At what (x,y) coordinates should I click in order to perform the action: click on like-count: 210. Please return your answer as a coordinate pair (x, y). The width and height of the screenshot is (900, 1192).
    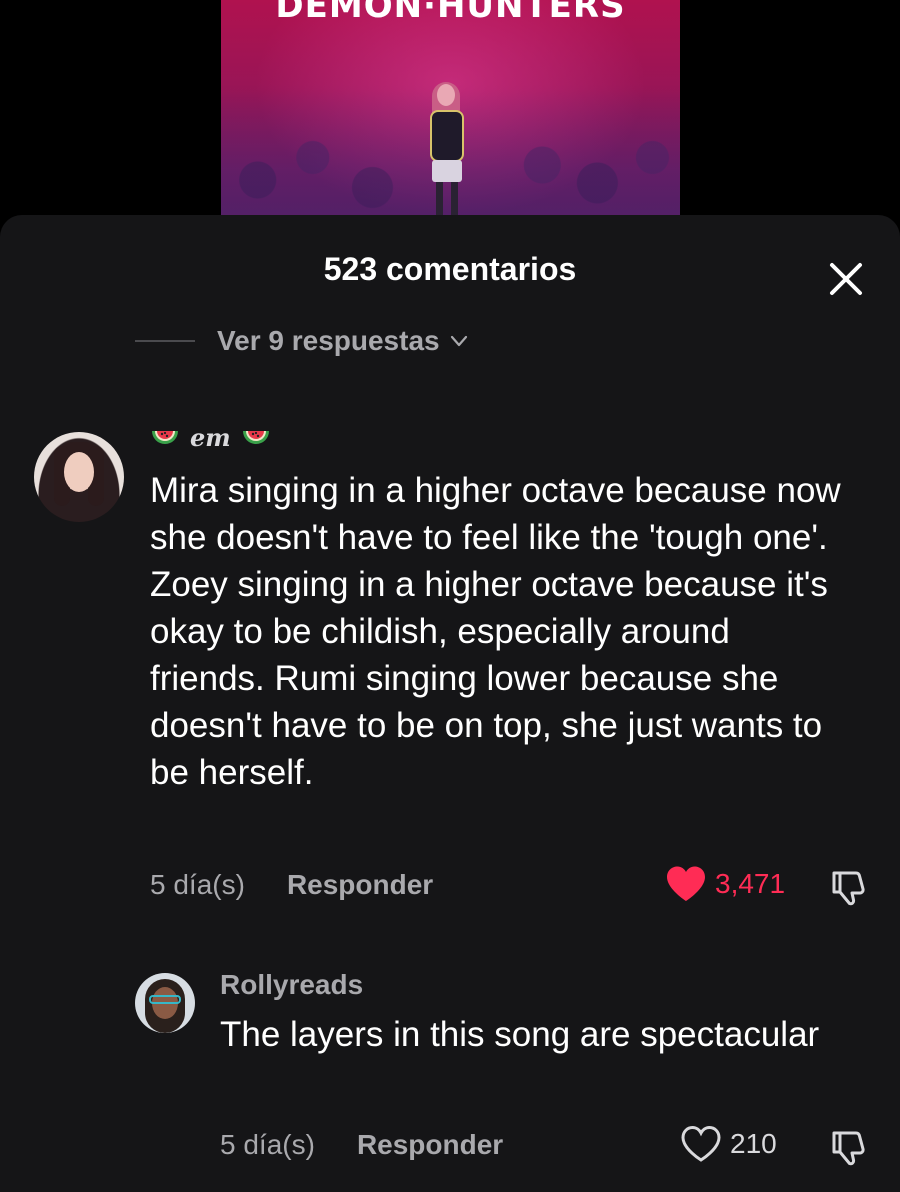
    Looking at the image, I should click on (753, 1143).